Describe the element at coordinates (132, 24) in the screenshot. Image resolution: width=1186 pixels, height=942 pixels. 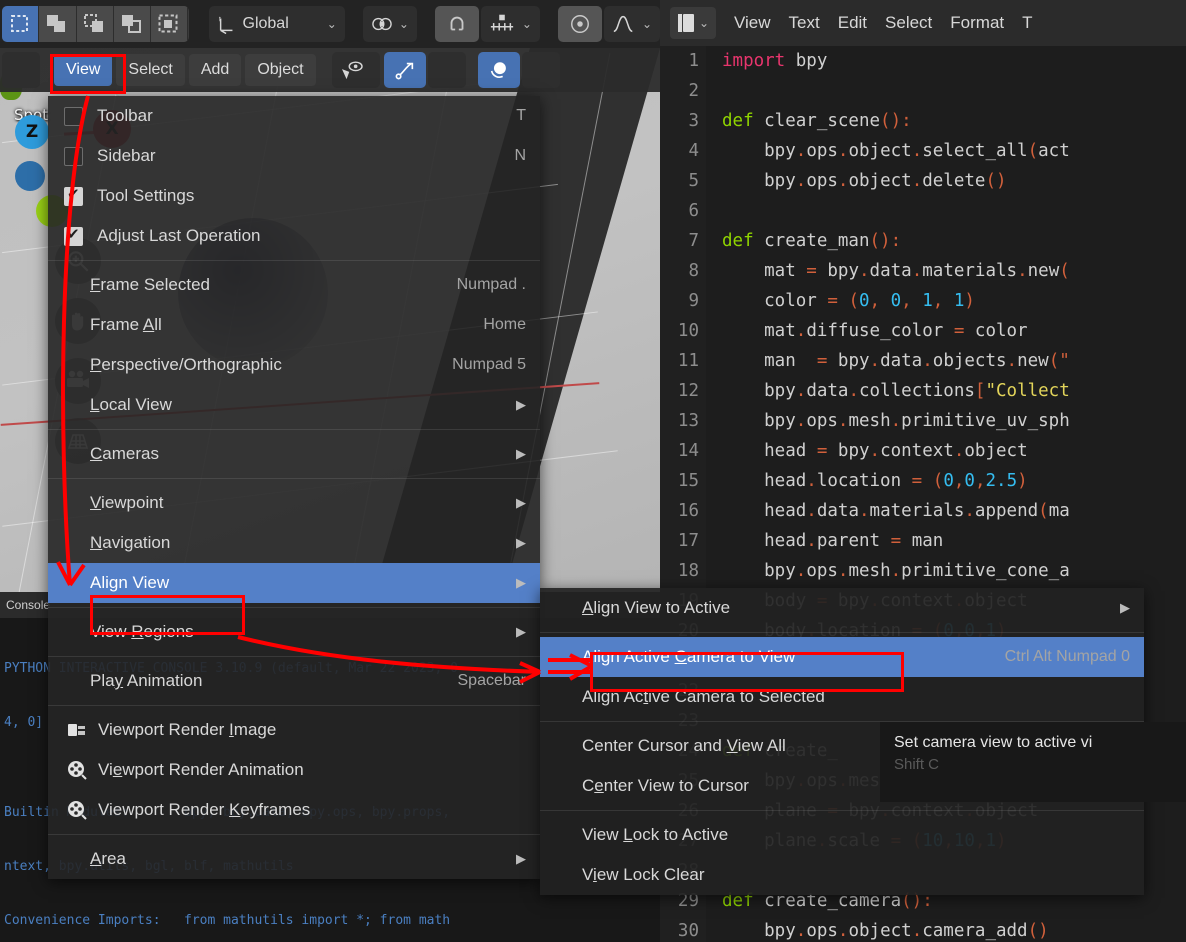
I see `lasso-select-icon` at that location.